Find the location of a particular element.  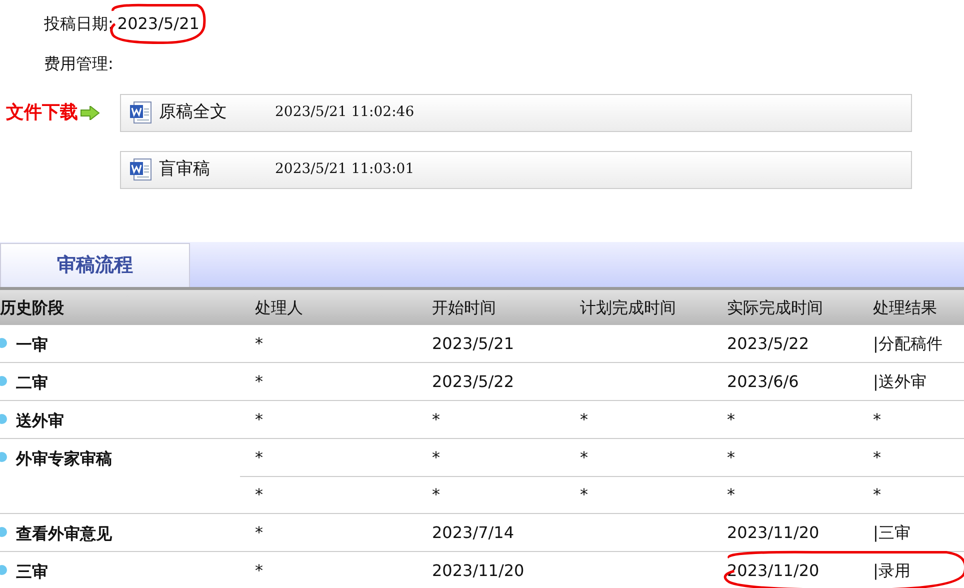

table-cell-text: |录用 is located at coordinates (892, 571).